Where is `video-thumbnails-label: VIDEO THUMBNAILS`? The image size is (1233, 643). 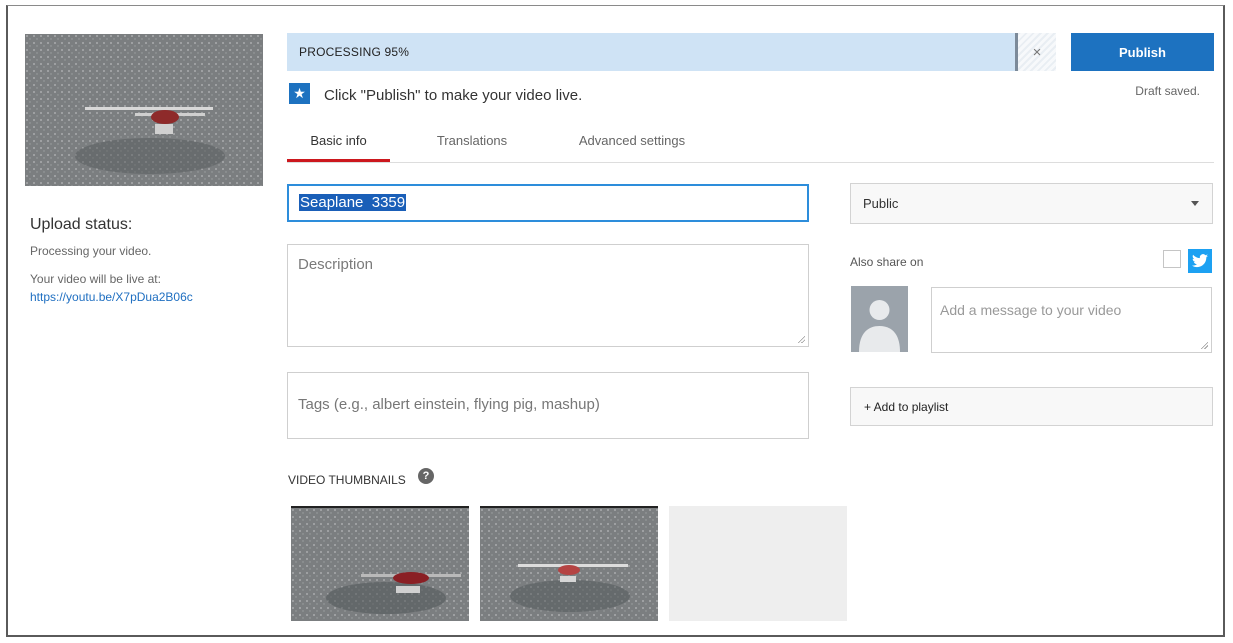 video-thumbnails-label: VIDEO THUMBNAILS is located at coordinates (347, 480).